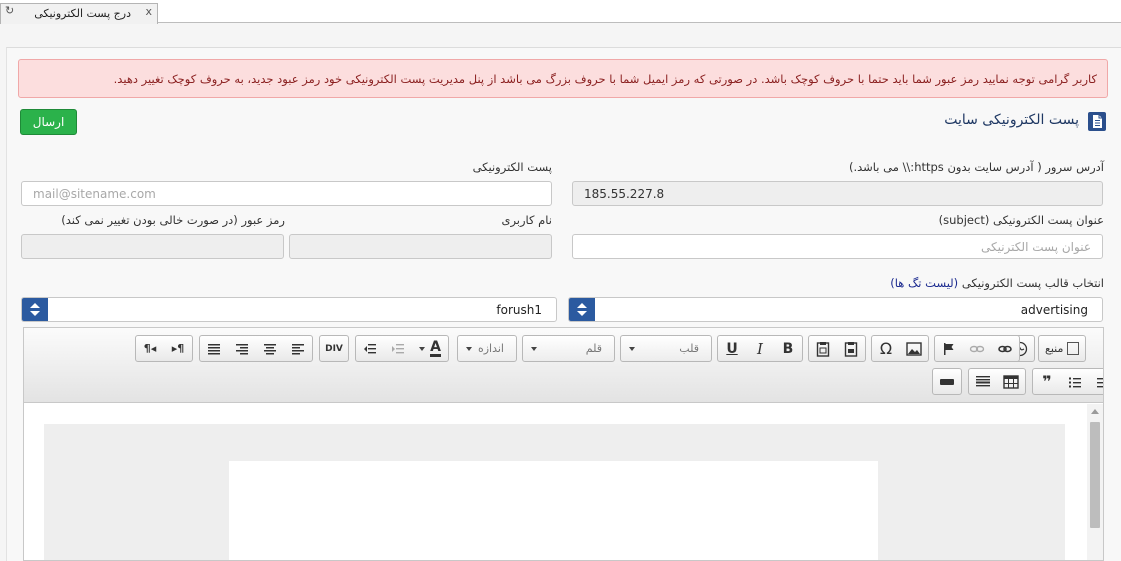 The image size is (1121, 561). Describe the element at coordinates (1011, 120) in the screenshot. I see `page-title: پست الکترونیکی سایت` at that location.